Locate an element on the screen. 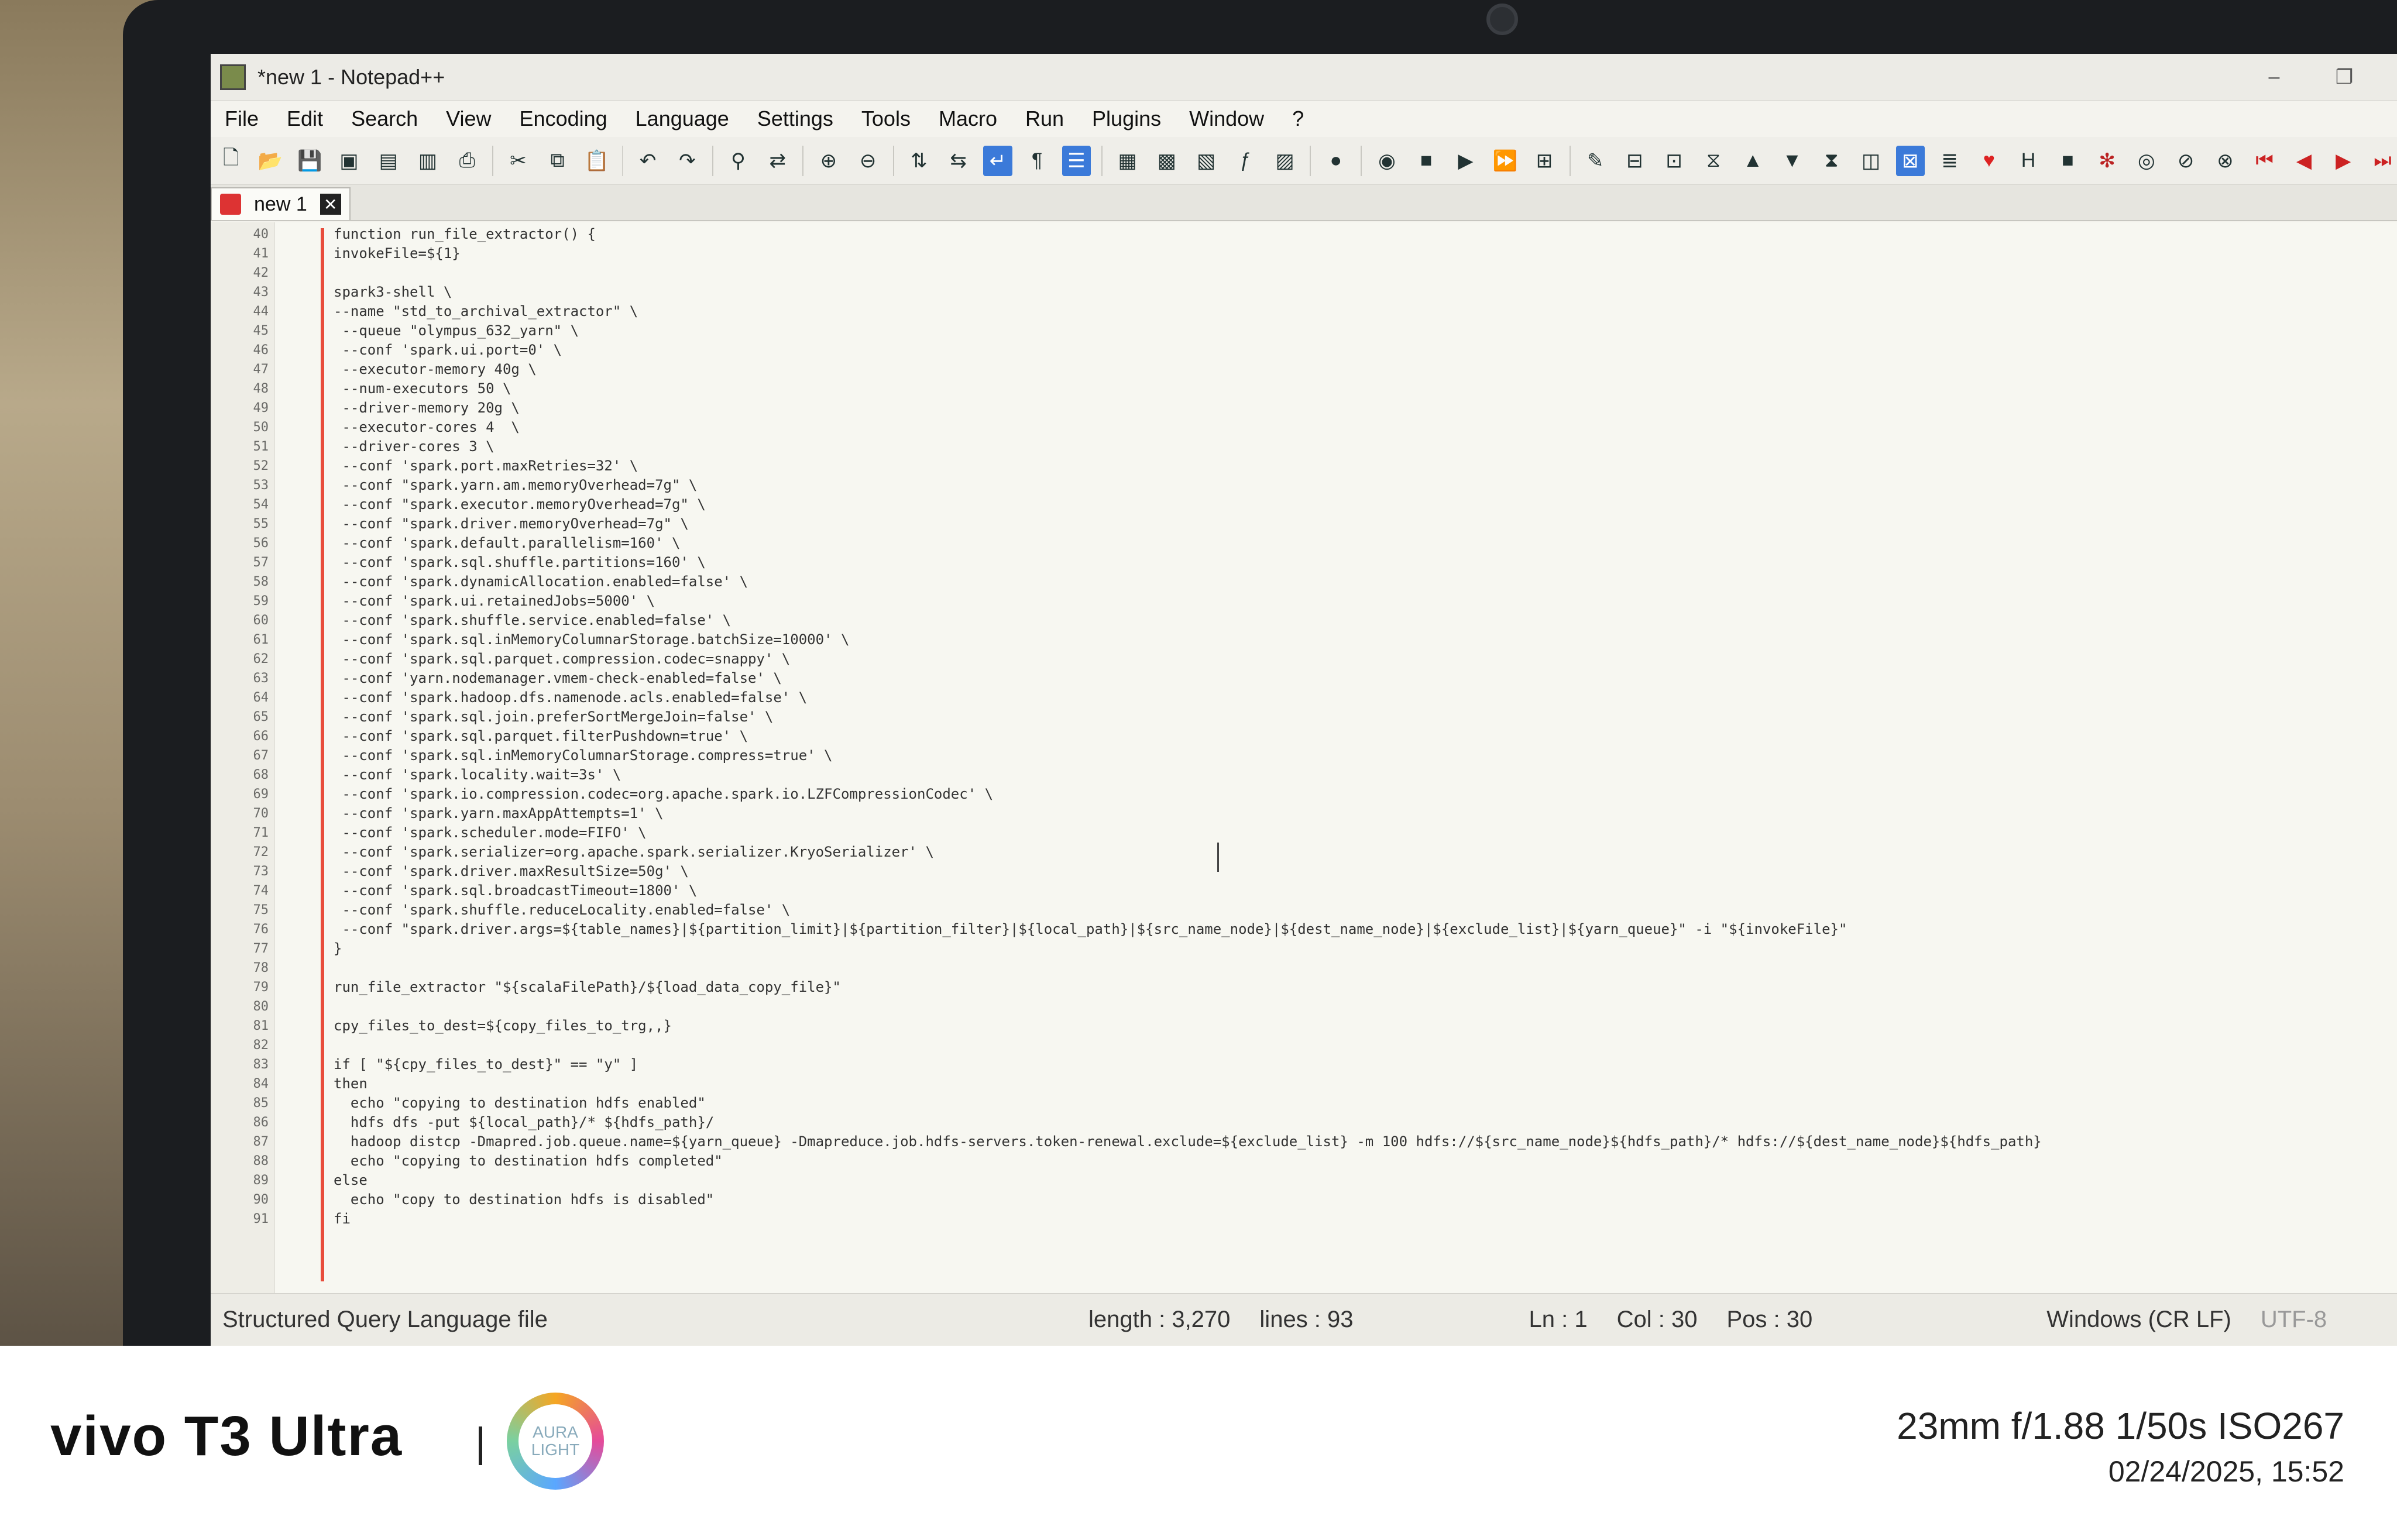 This screenshot has height=1540, width=2397. arrow-up-icon: ▲ is located at coordinates (1753, 161).